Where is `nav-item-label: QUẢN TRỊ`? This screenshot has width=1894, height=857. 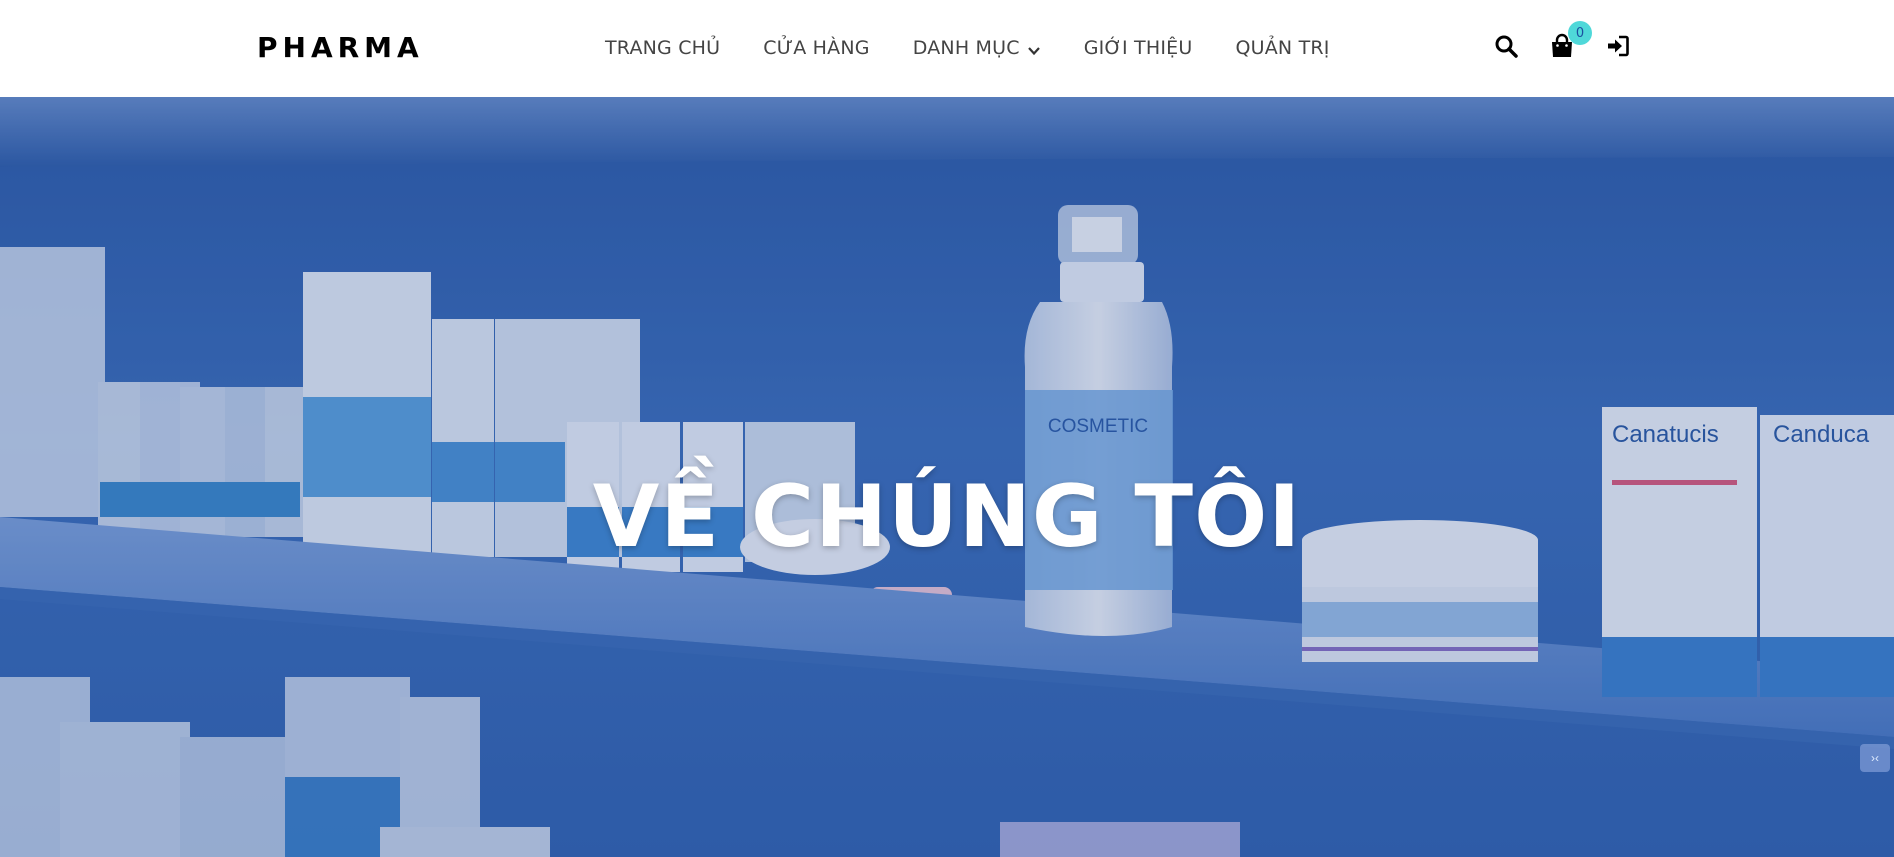
nav-item-label: QUẢN TRỊ is located at coordinates (1282, 48).